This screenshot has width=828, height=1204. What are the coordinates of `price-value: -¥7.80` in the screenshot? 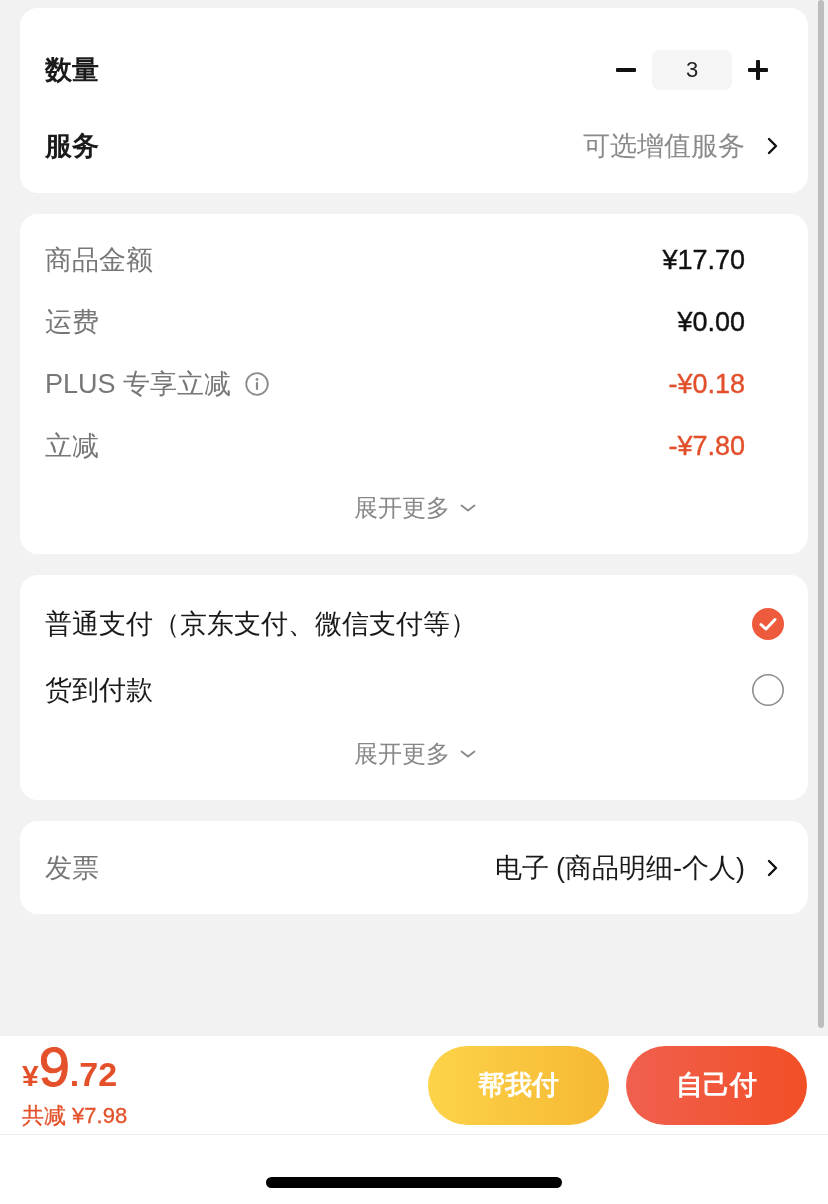 It's located at (706, 446).